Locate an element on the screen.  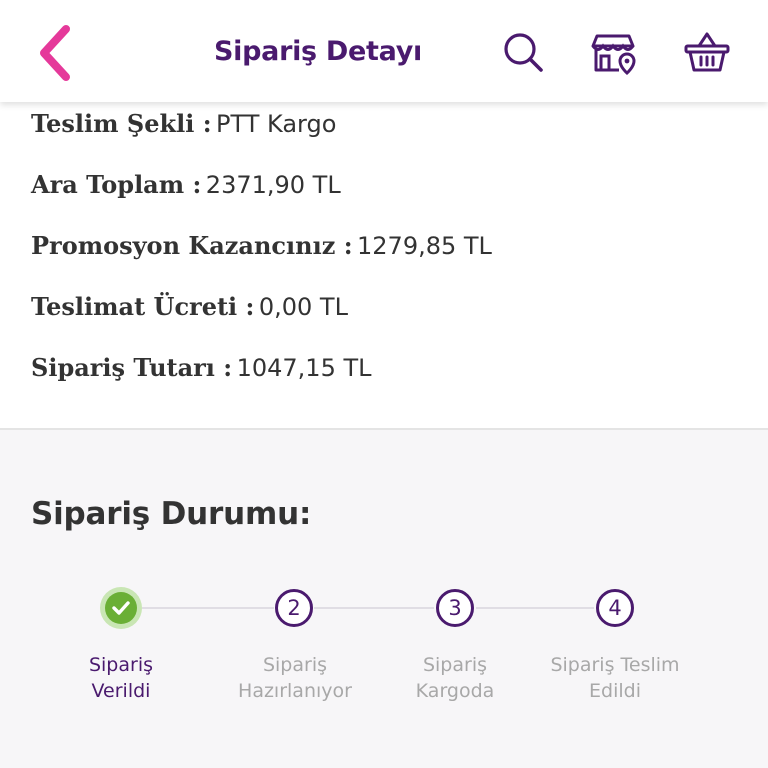
detail-row-shipping-fee: Teslimat Ücreti : 0,00 TL is located at coordinates (189, 307).